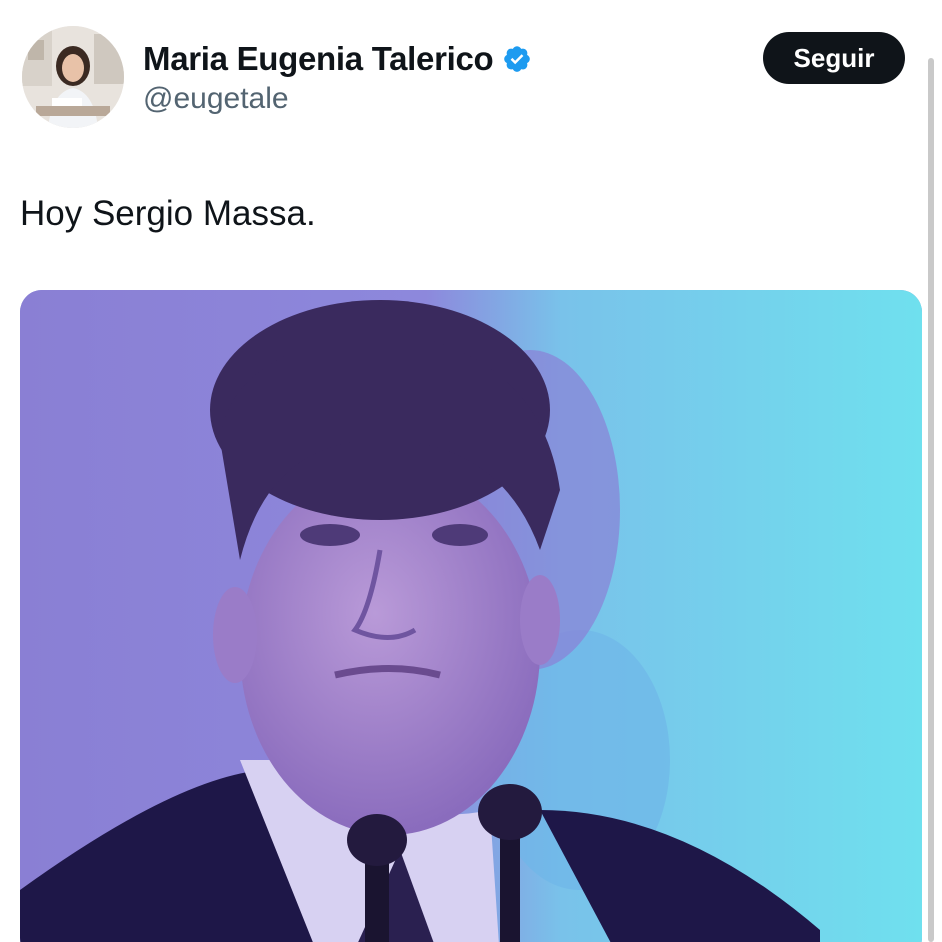  What do you see at coordinates (216, 99) in the screenshot?
I see `author-handle: @eugetale` at bounding box center [216, 99].